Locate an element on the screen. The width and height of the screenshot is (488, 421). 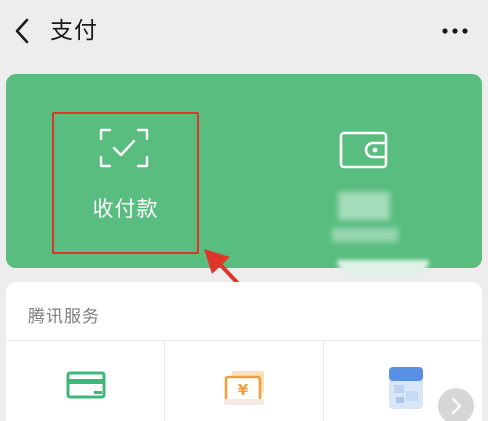
chevron-left-icon is located at coordinates (22, 31).